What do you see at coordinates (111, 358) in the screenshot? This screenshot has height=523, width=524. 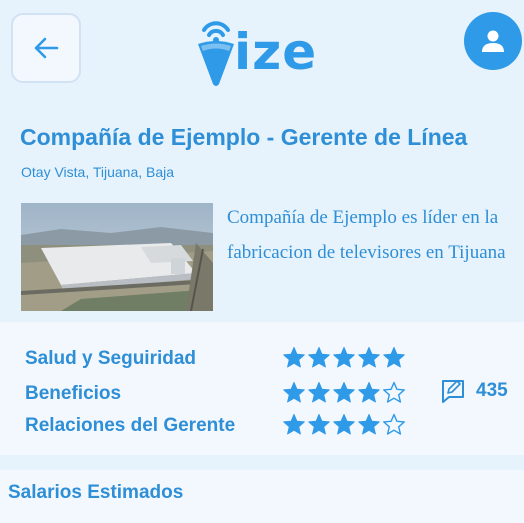 I see `rating-label: Salud y Seguiridad` at bounding box center [111, 358].